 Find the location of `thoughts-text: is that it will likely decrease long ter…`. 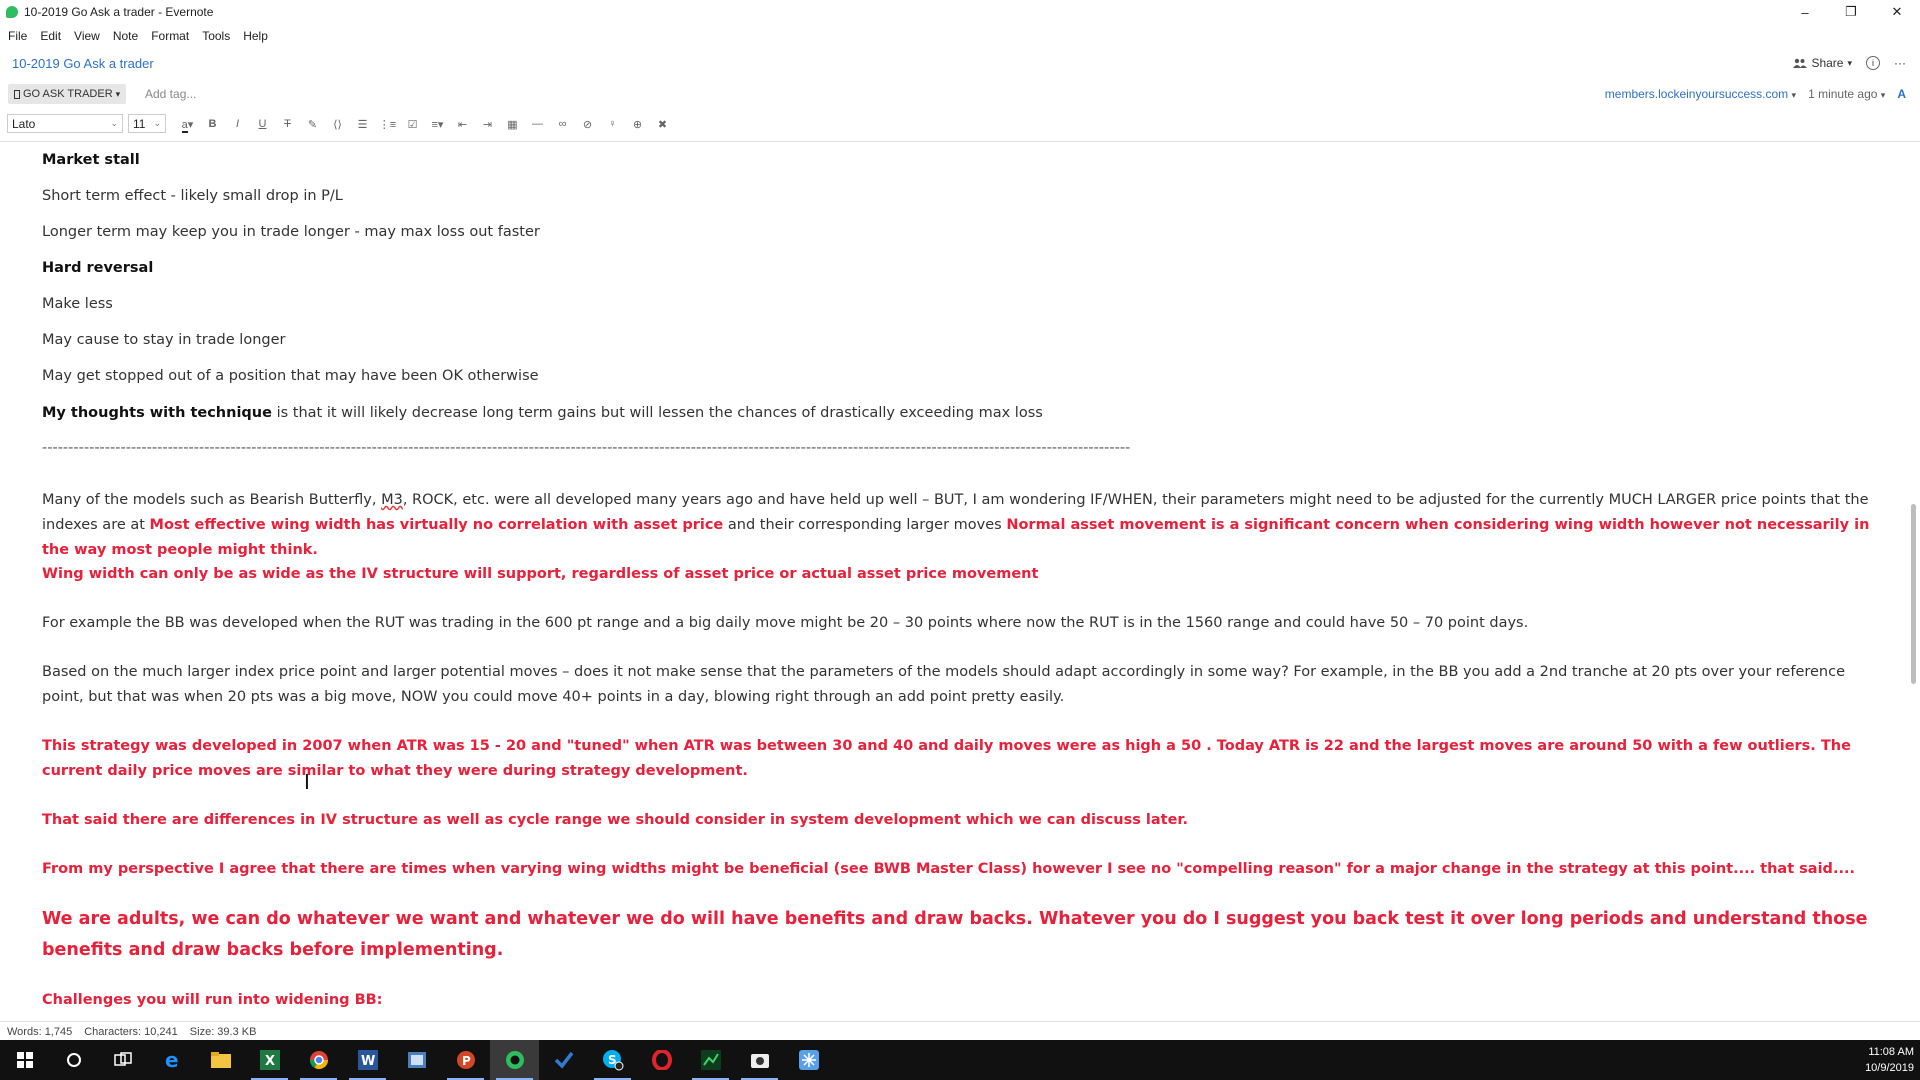

thoughts-text: is that it will likely decrease long ter… is located at coordinates (657, 413).